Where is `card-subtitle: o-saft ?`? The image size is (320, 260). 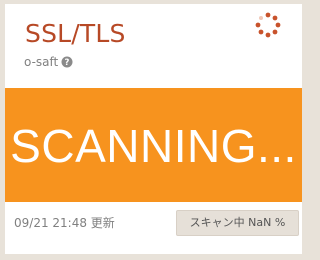
card-subtitle: o-saft ? is located at coordinates (48, 62).